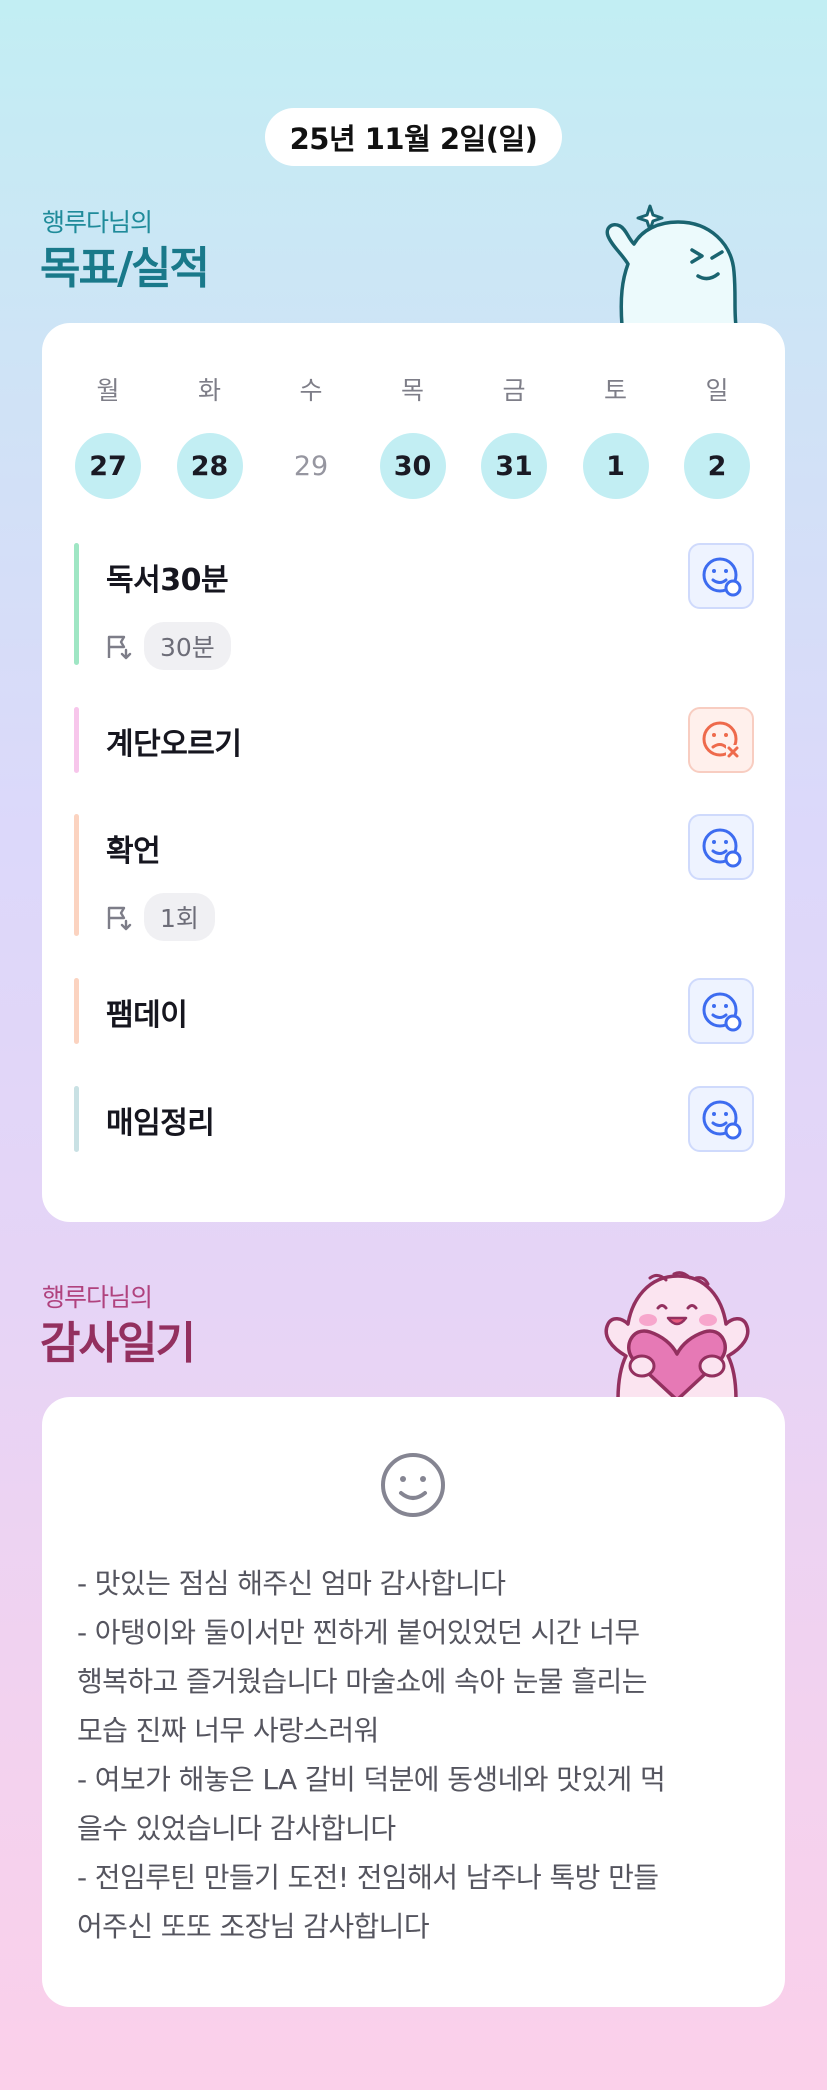 This screenshot has height=2090, width=827. What do you see at coordinates (179, 917) in the screenshot?
I see `habit-goal-chip: 1회` at bounding box center [179, 917].